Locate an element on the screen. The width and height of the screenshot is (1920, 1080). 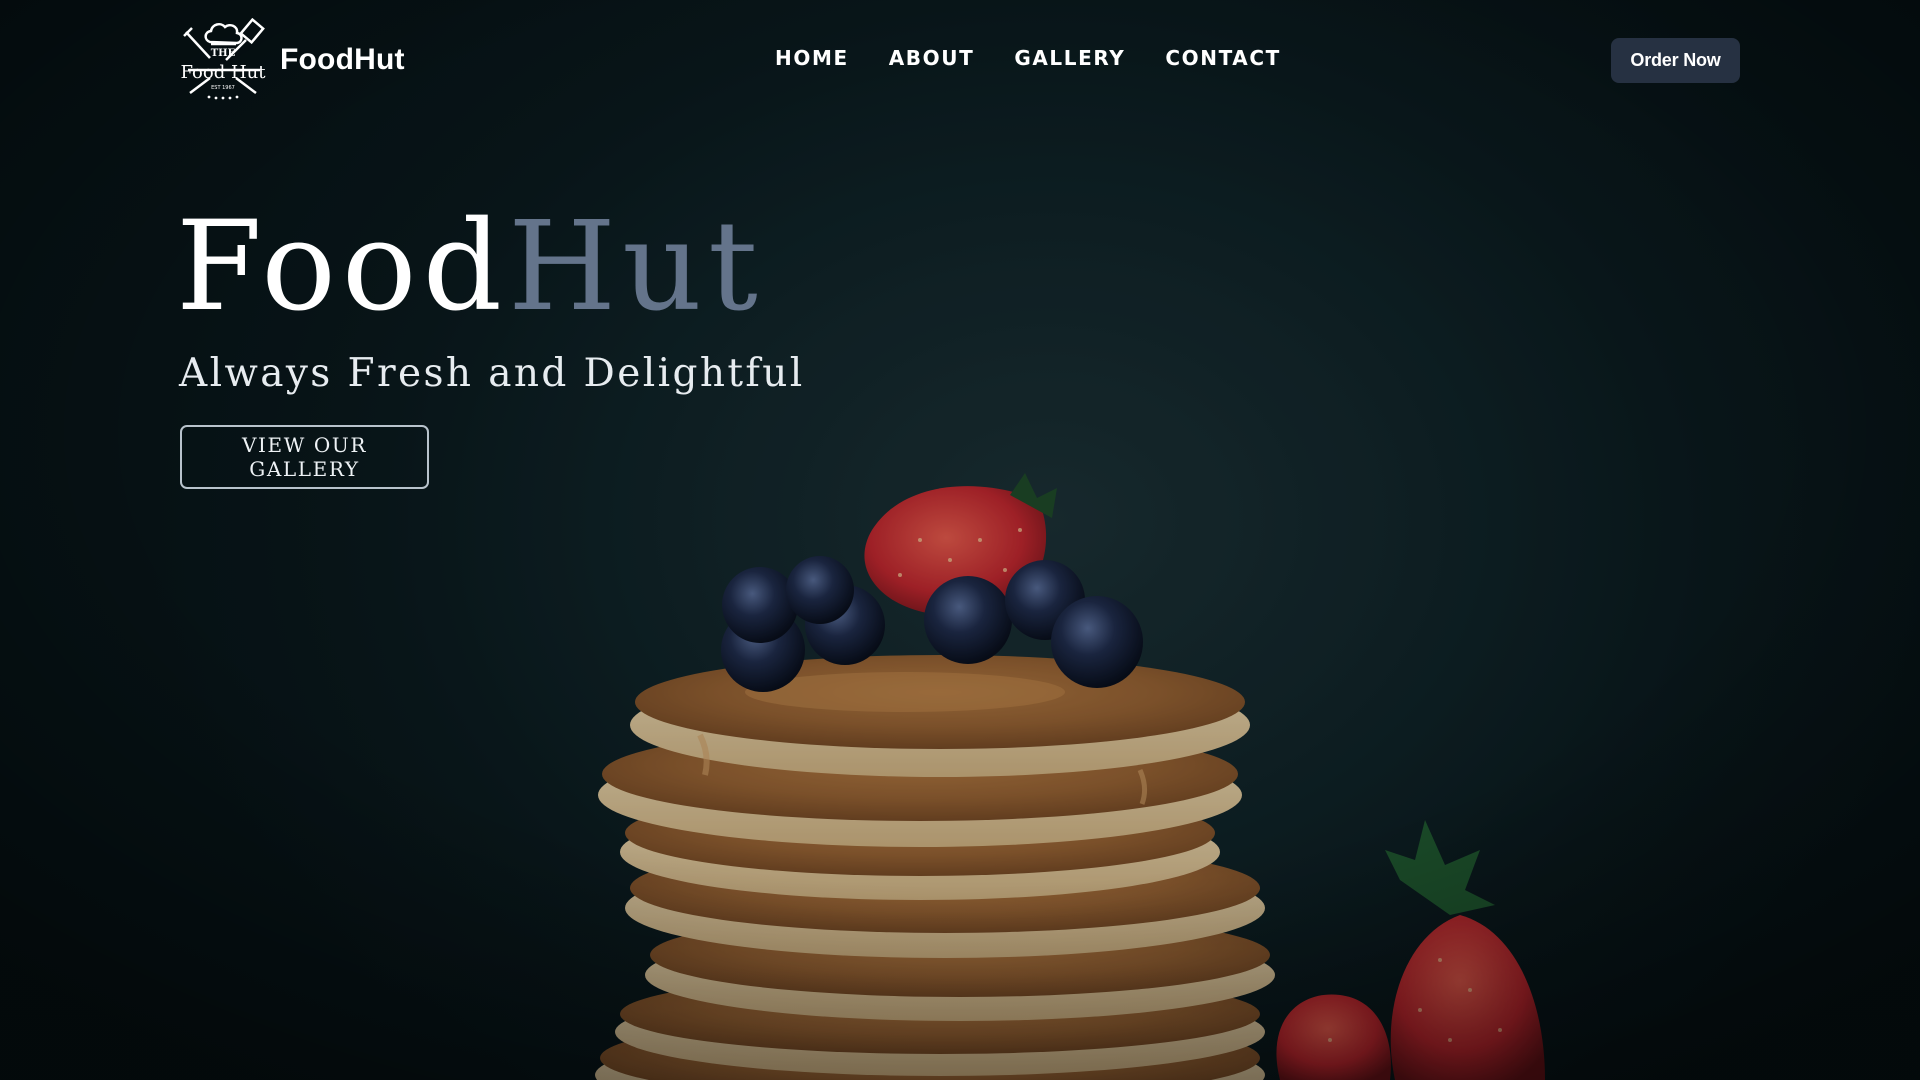
nav-home-link: HOME is located at coordinates (812, 58).